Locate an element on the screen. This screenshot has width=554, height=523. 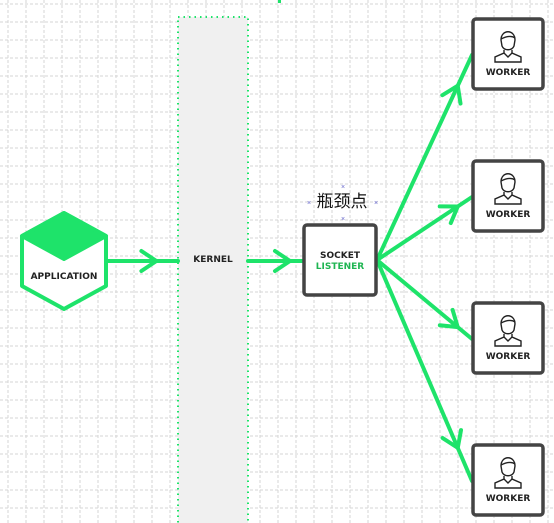
socket-label: SOCKET is located at coordinates (340, 256).